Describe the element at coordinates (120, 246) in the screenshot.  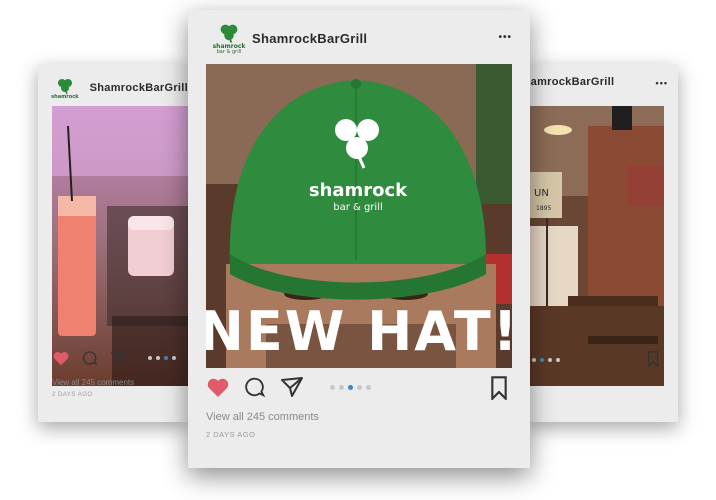
I see `post-photo-drinks` at that location.